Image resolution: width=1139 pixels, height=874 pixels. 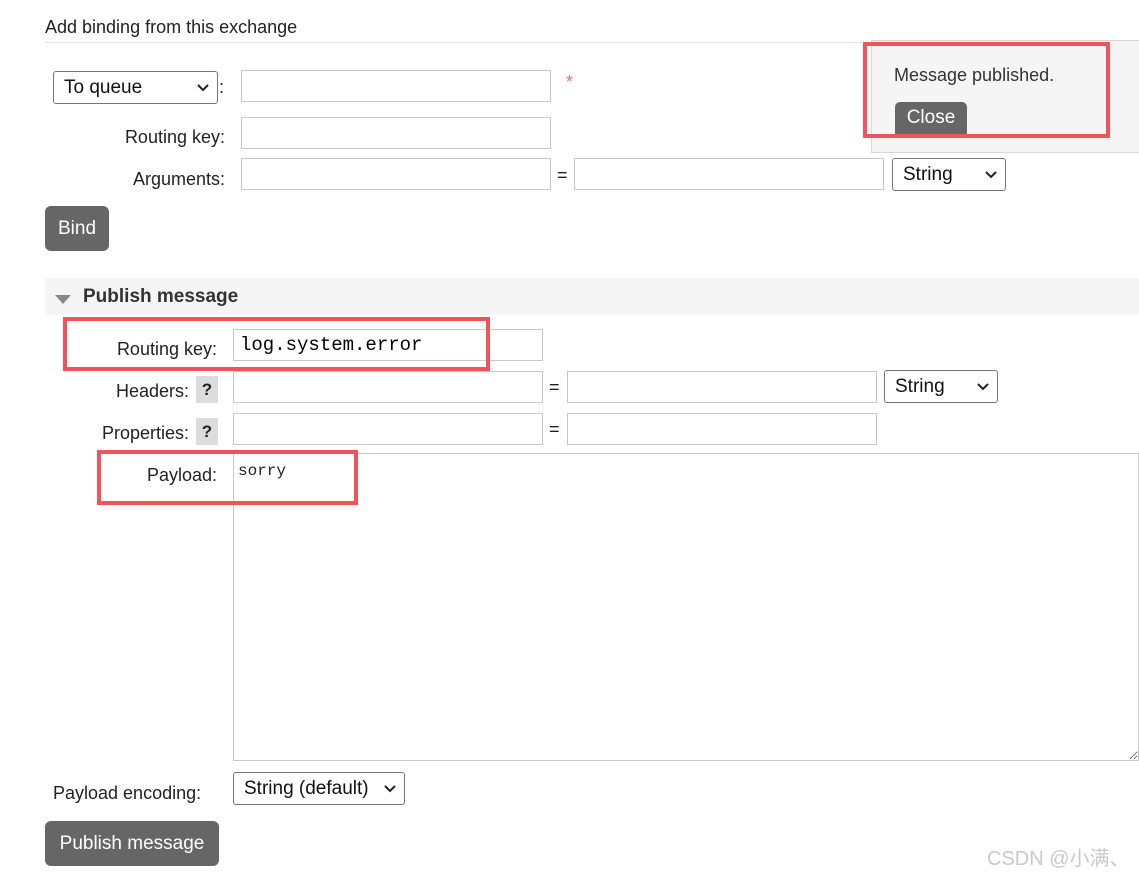 What do you see at coordinates (207, 389) in the screenshot?
I see `headers-help-icon: ?` at bounding box center [207, 389].